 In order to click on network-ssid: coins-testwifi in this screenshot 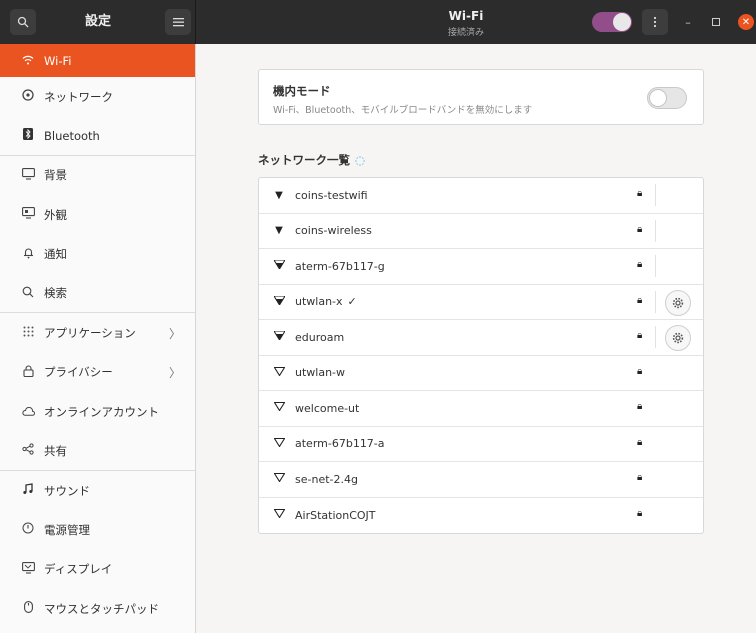, I will do `click(331, 195)`.